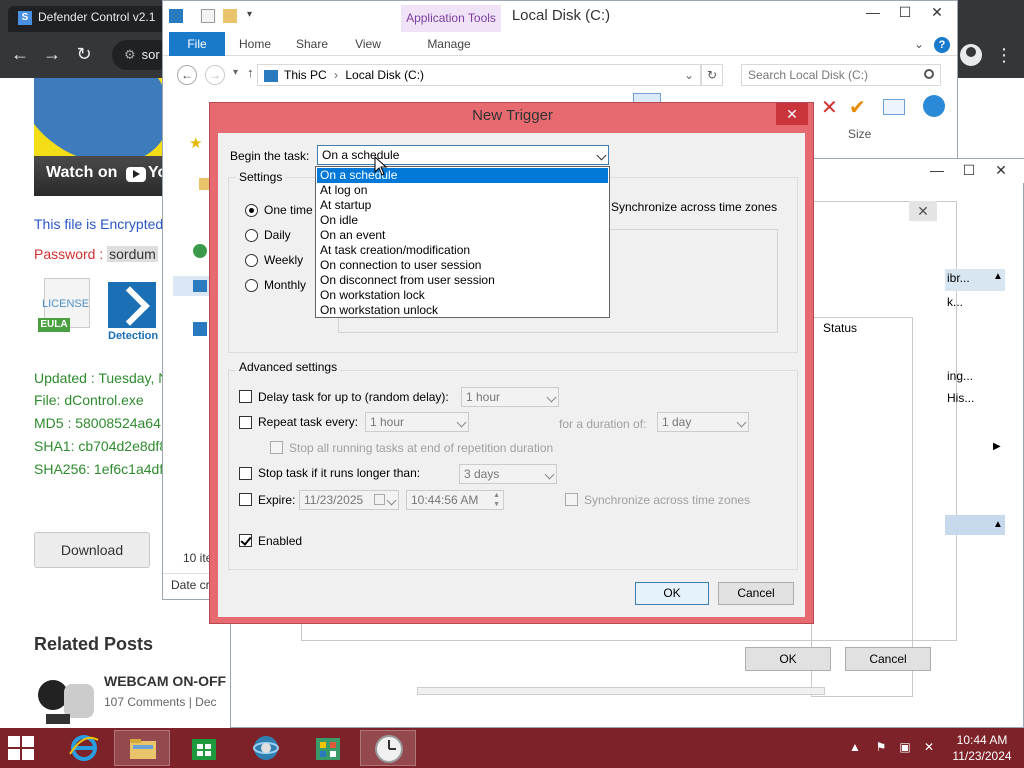 This screenshot has height=768, width=1024. I want to click on breadcrumb-this-pc: This PC, so click(305, 75).